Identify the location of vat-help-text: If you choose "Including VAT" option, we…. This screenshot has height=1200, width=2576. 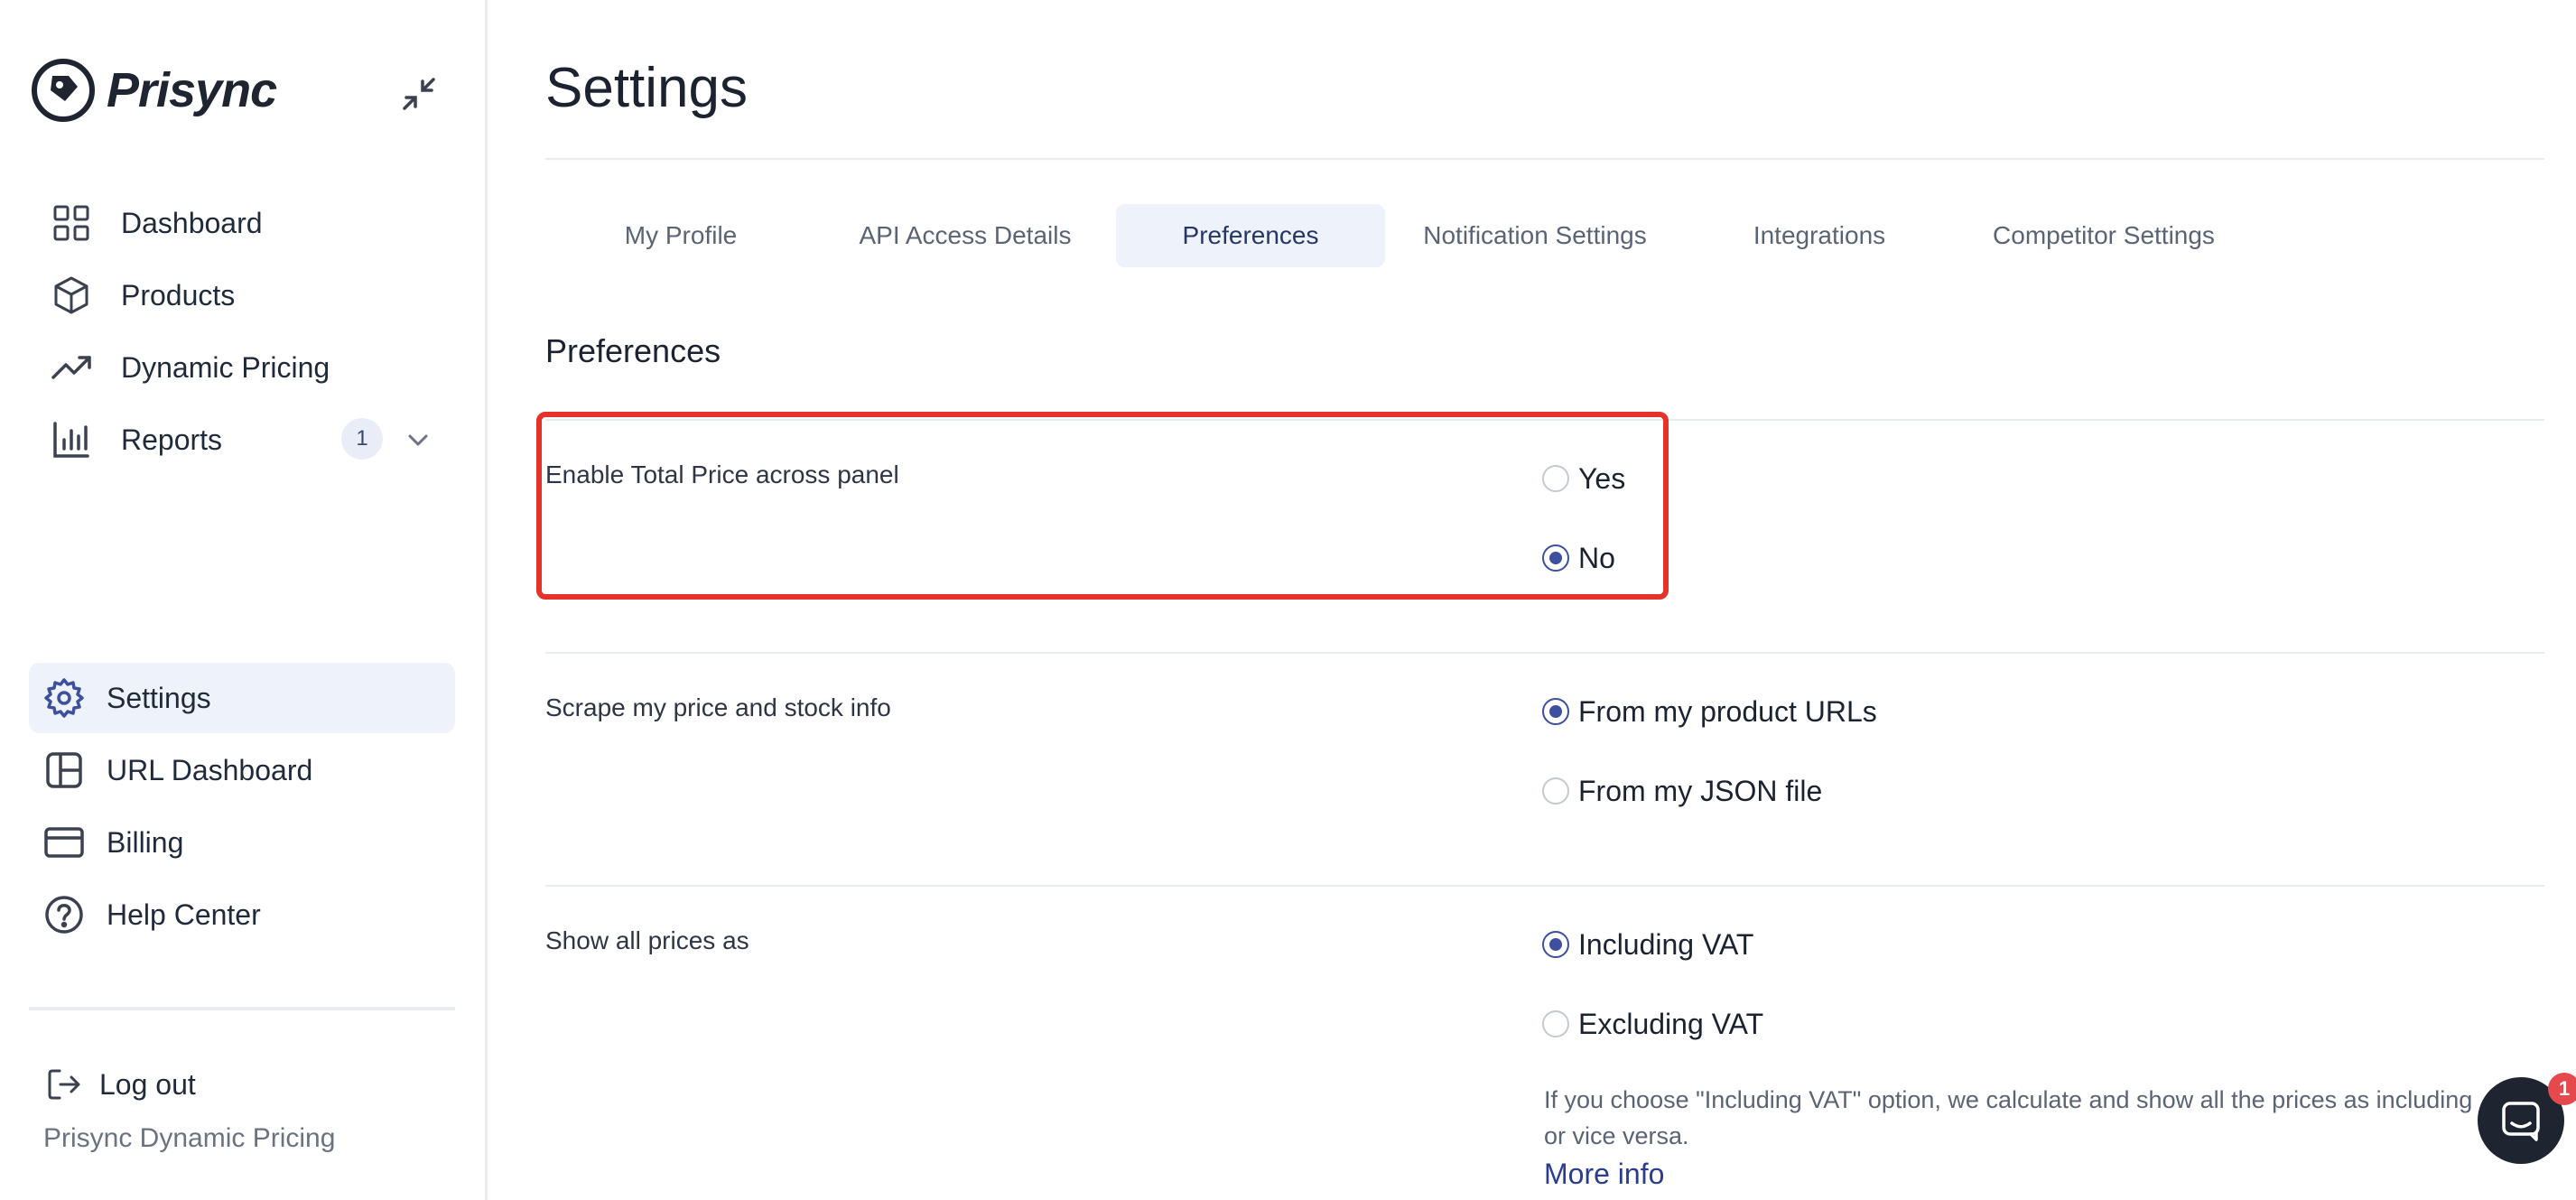
(2054, 1118).